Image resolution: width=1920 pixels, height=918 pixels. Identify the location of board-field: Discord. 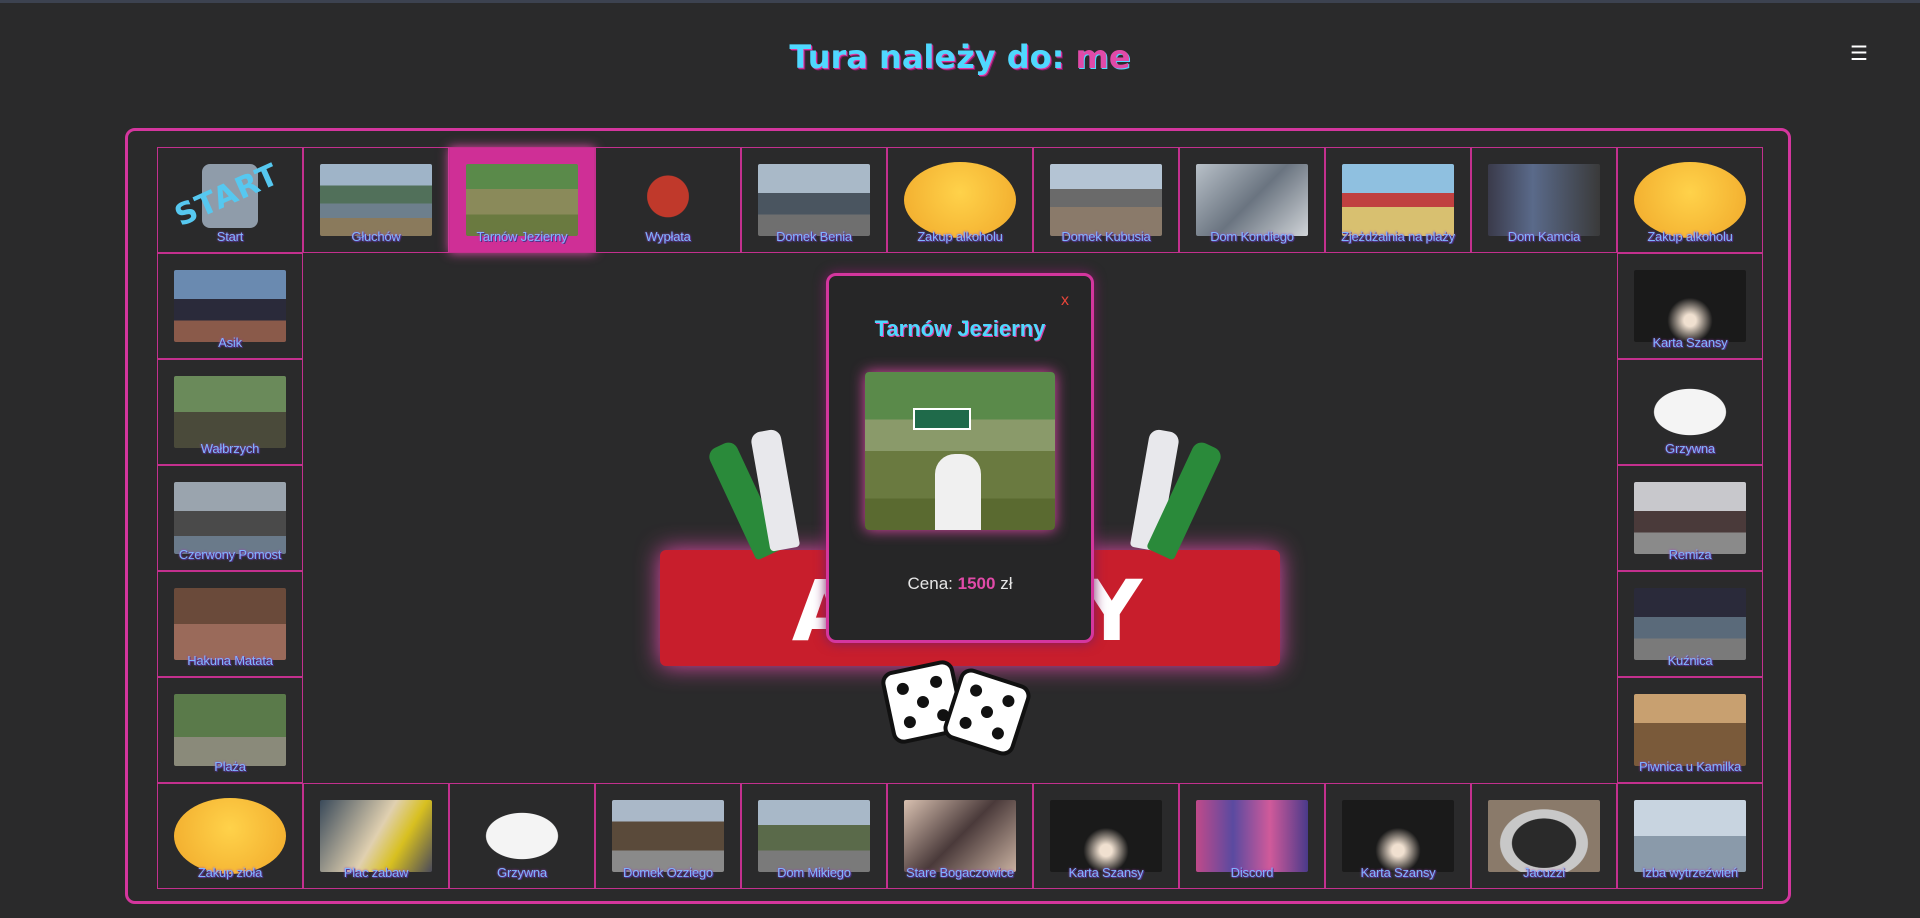
(1252, 836).